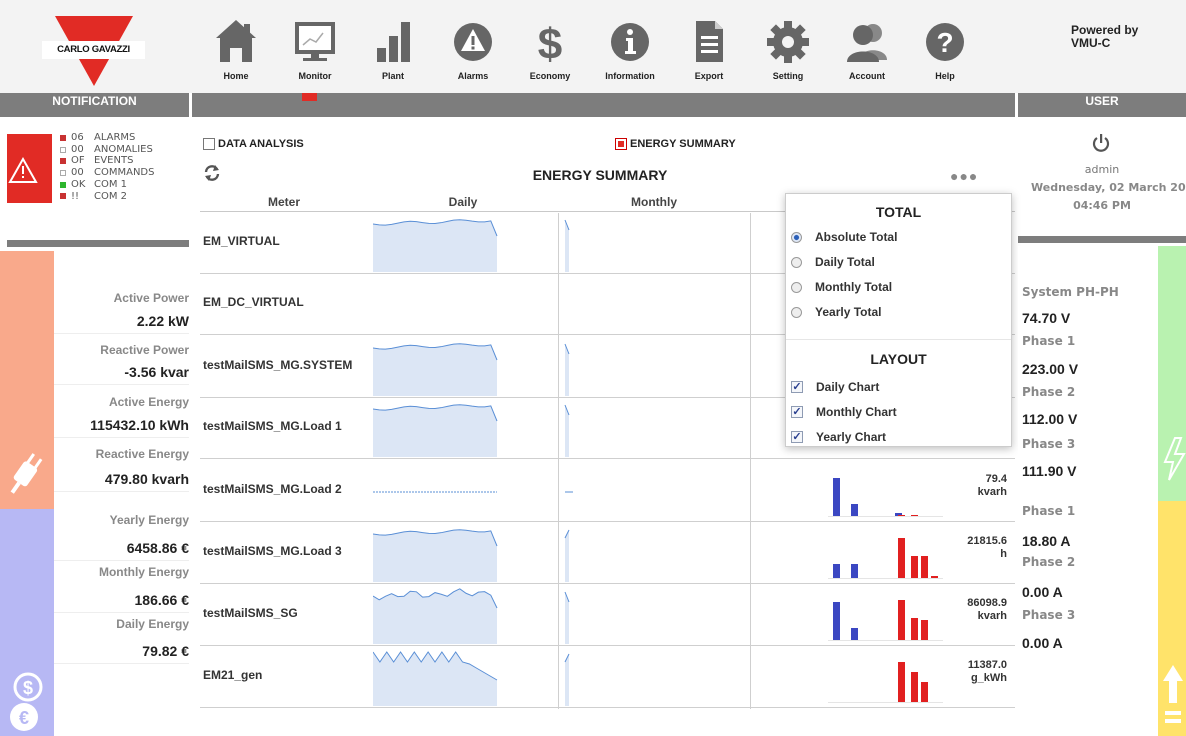 The width and height of the screenshot is (1186, 736). I want to click on nav-home: Home, so click(236, 48).